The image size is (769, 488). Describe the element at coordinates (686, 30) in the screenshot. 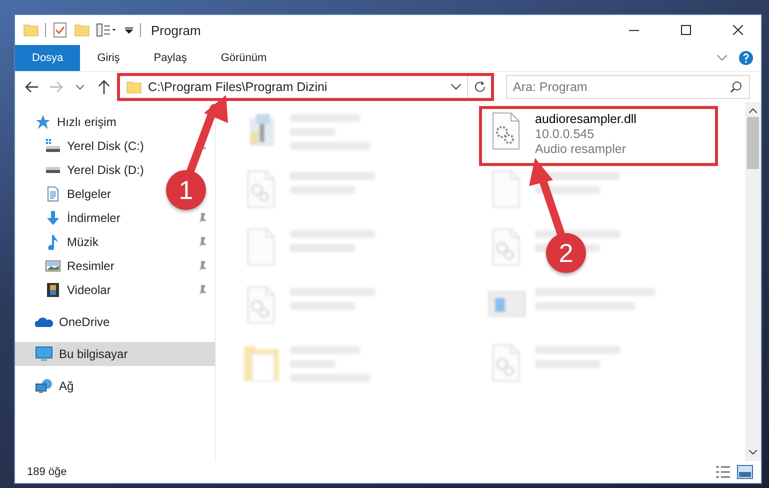

I see `maximize-icon` at that location.